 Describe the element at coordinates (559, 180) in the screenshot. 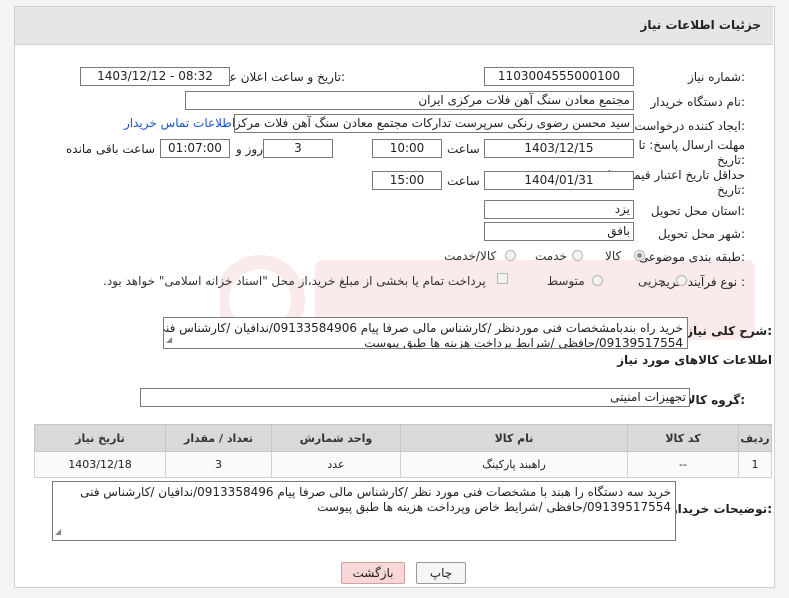

I see `validity-date-field: 1404/01/31` at that location.